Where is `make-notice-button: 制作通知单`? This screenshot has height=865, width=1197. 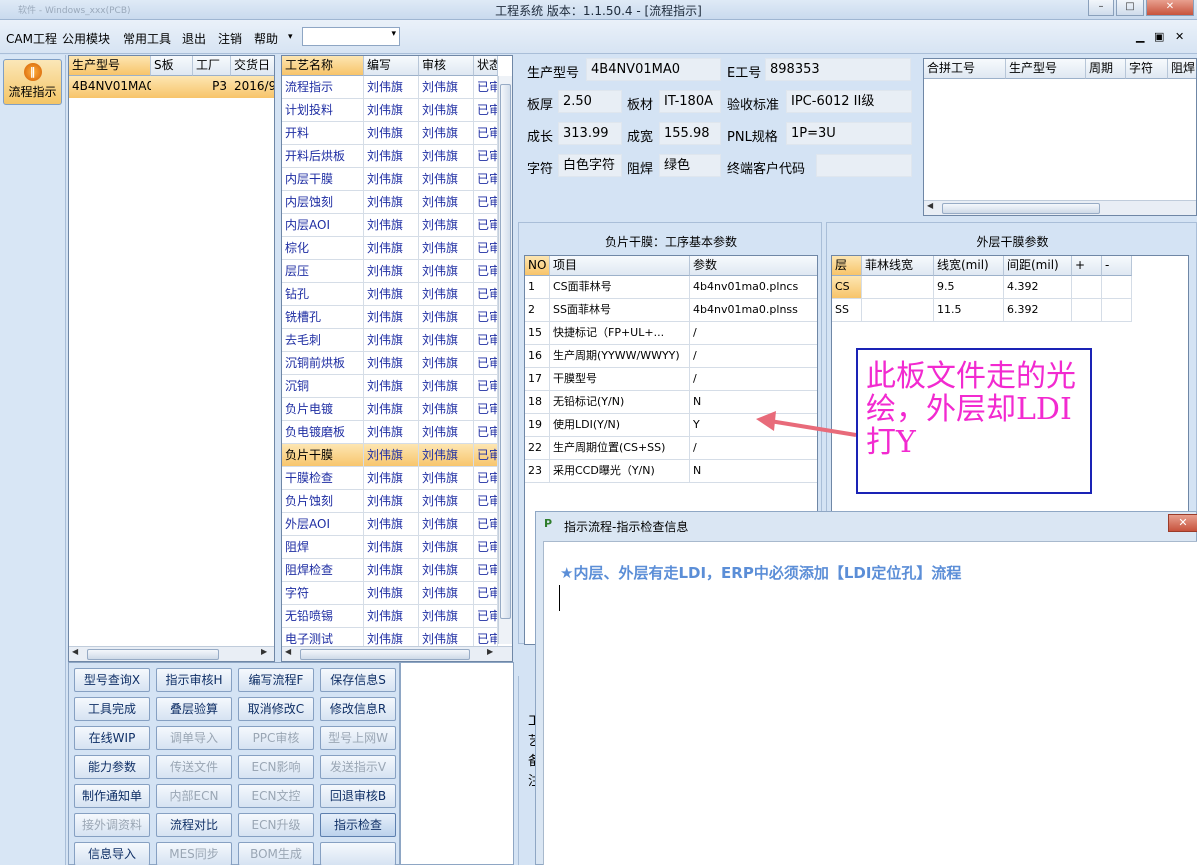
make-notice-button: 制作通知单 is located at coordinates (112, 796).